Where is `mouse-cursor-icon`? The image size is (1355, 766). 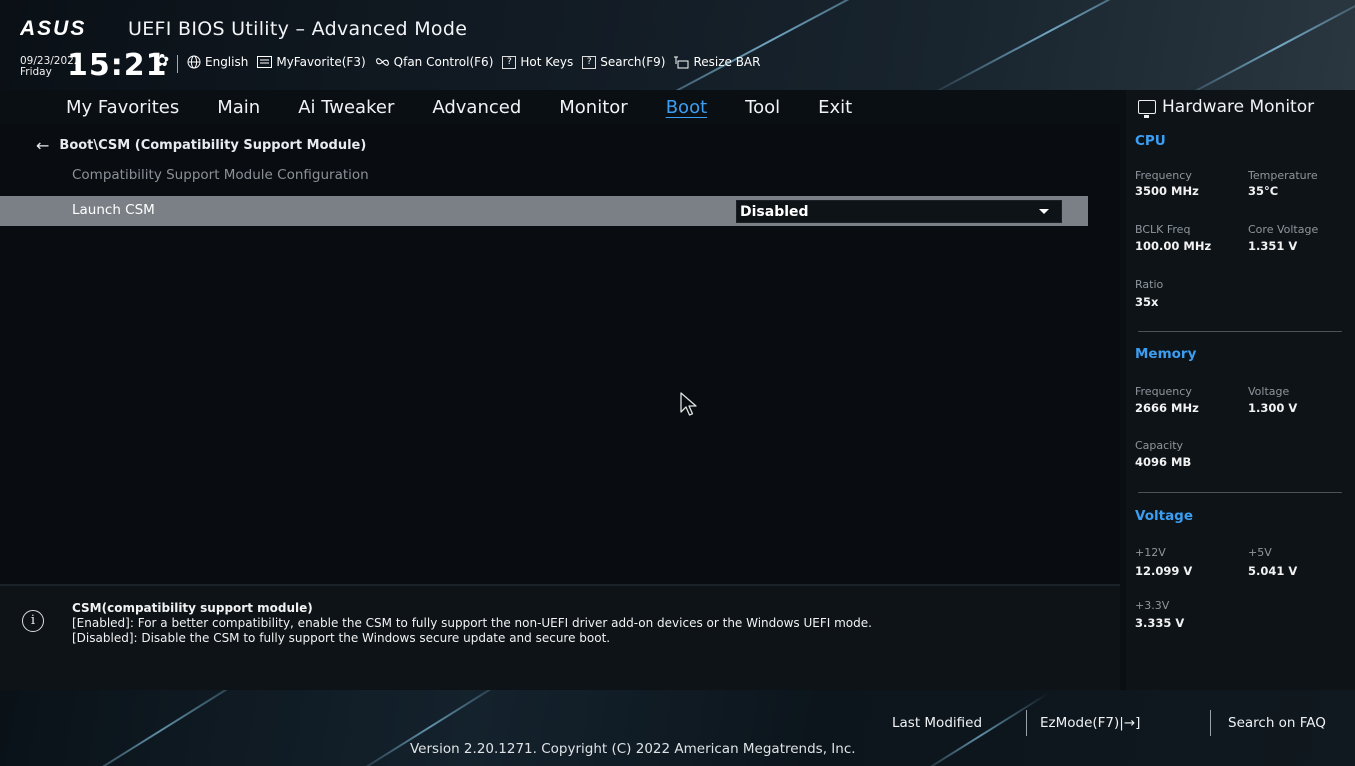 mouse-cursor-icon is located at coordinates (688, 404).